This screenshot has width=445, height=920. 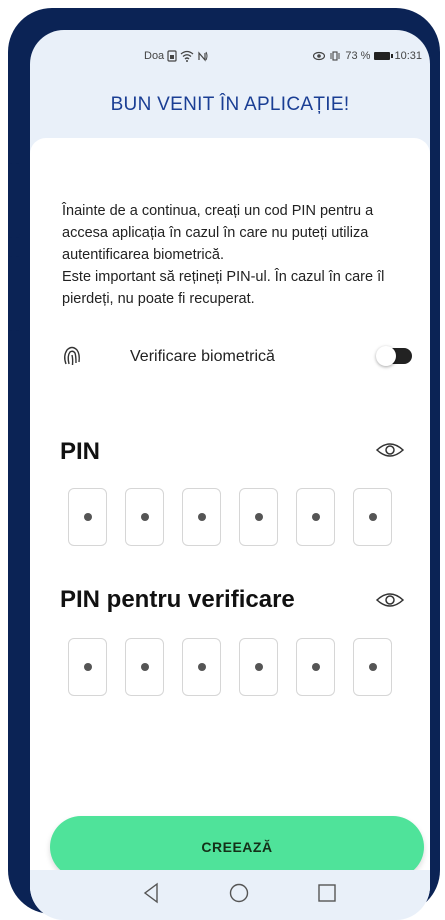 What do you see at coordinates (237, 847) in the screenshot?
I see `create-button: CREEAZĂ` at bounding box center [237, 847].